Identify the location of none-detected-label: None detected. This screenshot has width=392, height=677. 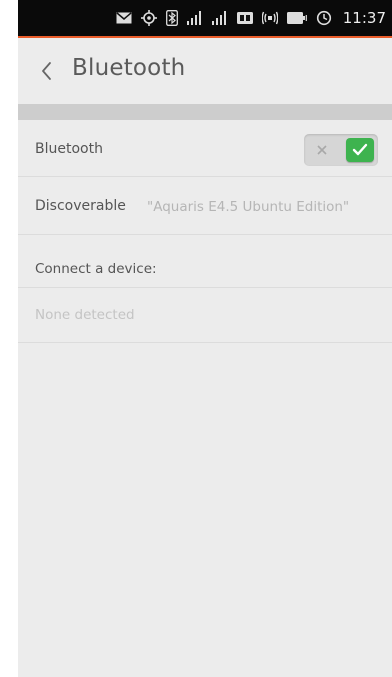
(85, 315).